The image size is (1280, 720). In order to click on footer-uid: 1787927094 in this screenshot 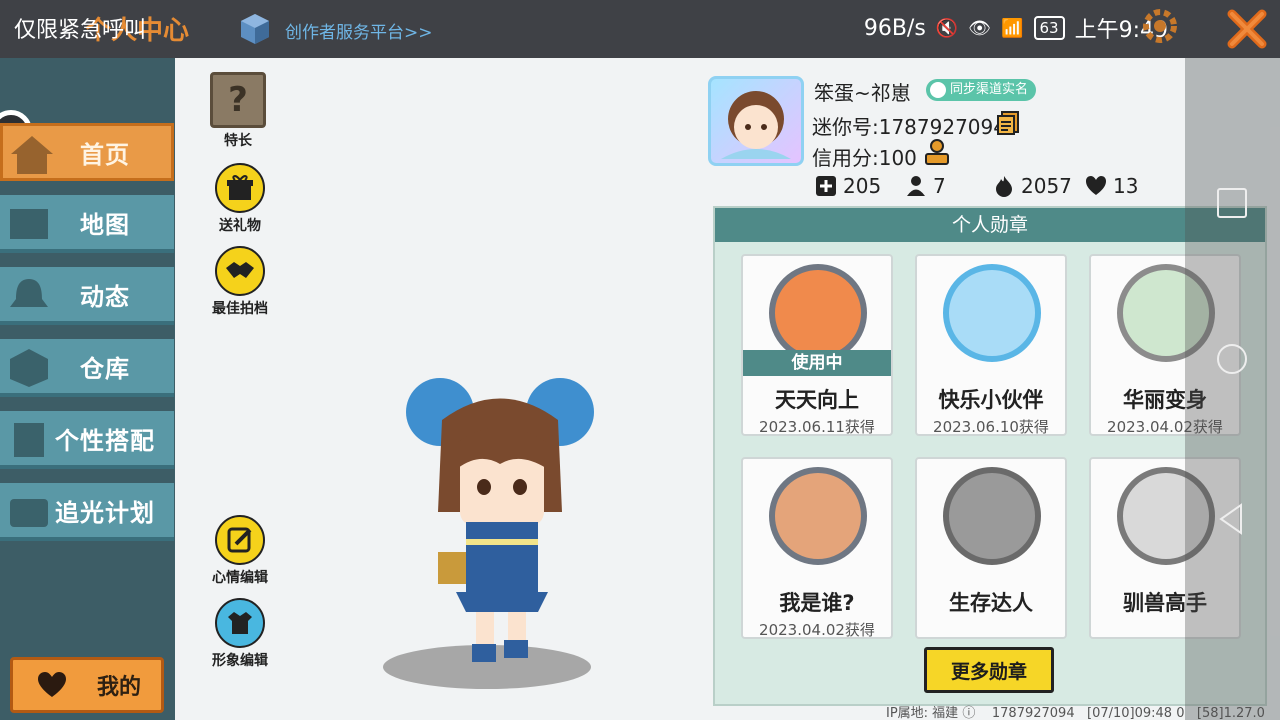, I will do `click(1033, 713)`.